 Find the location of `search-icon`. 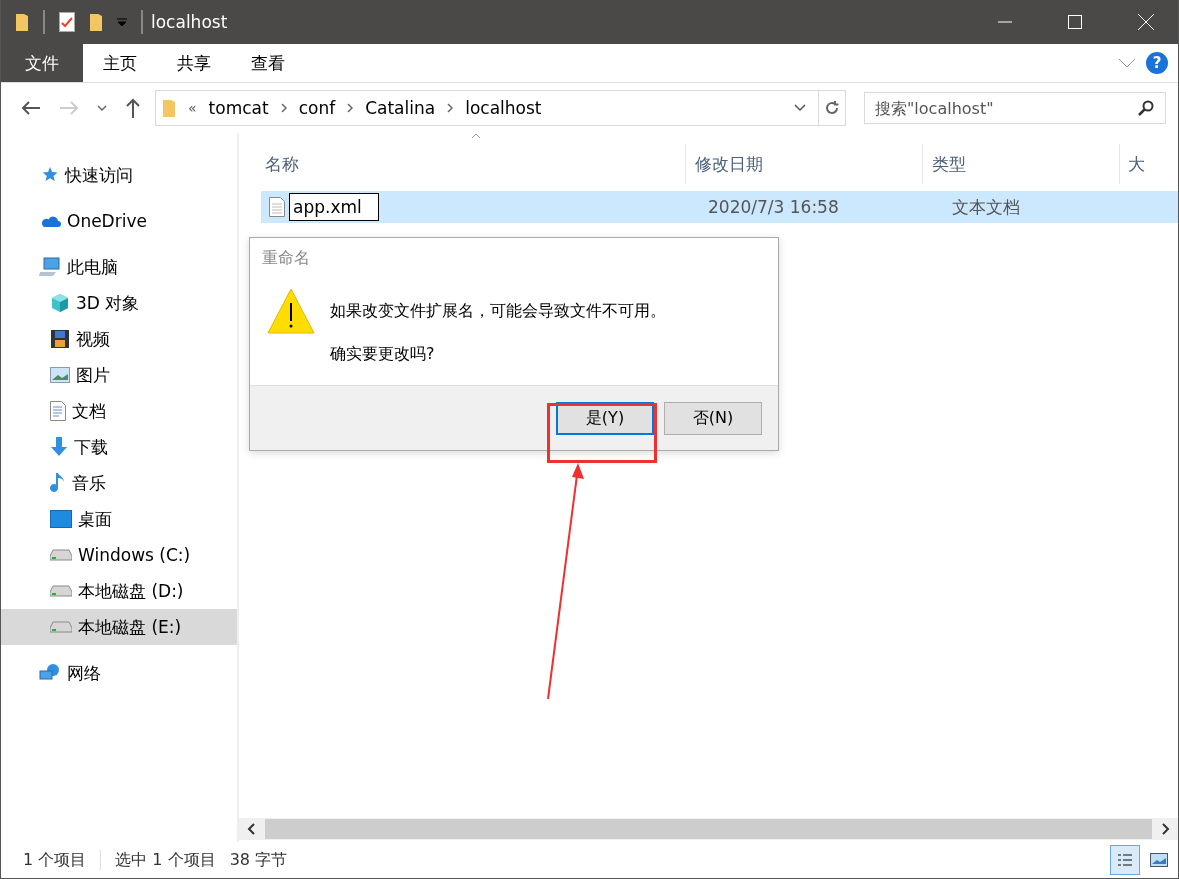

search-icon is located at coordinates (1146, 108).